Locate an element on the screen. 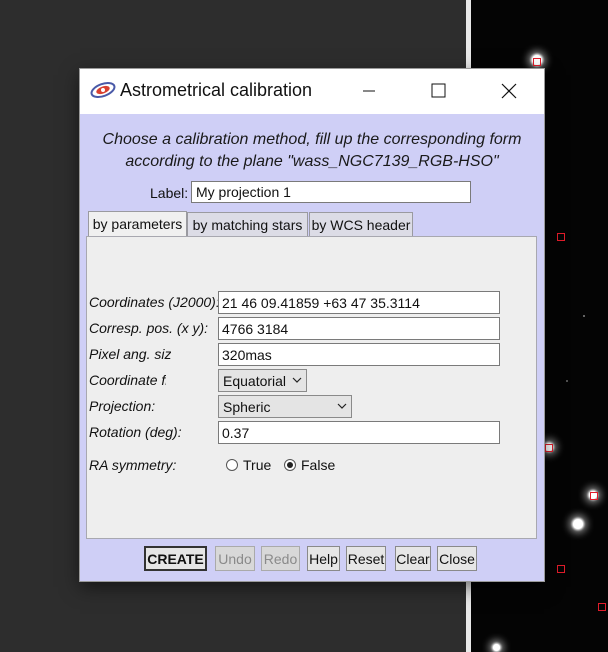  maximize-button is located at coordinates (438, 91).